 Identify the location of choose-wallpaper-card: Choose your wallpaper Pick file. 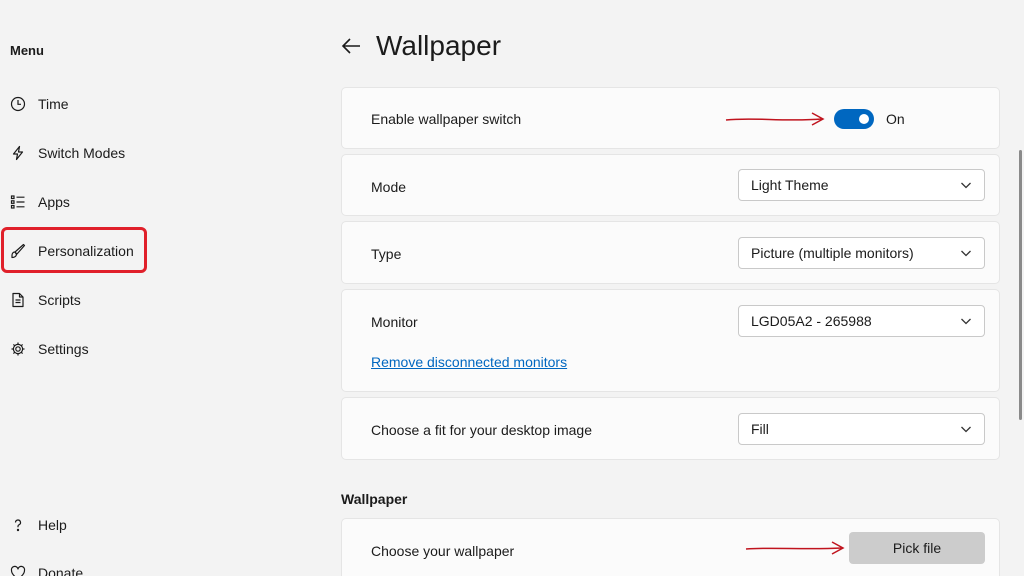
(670, 547).